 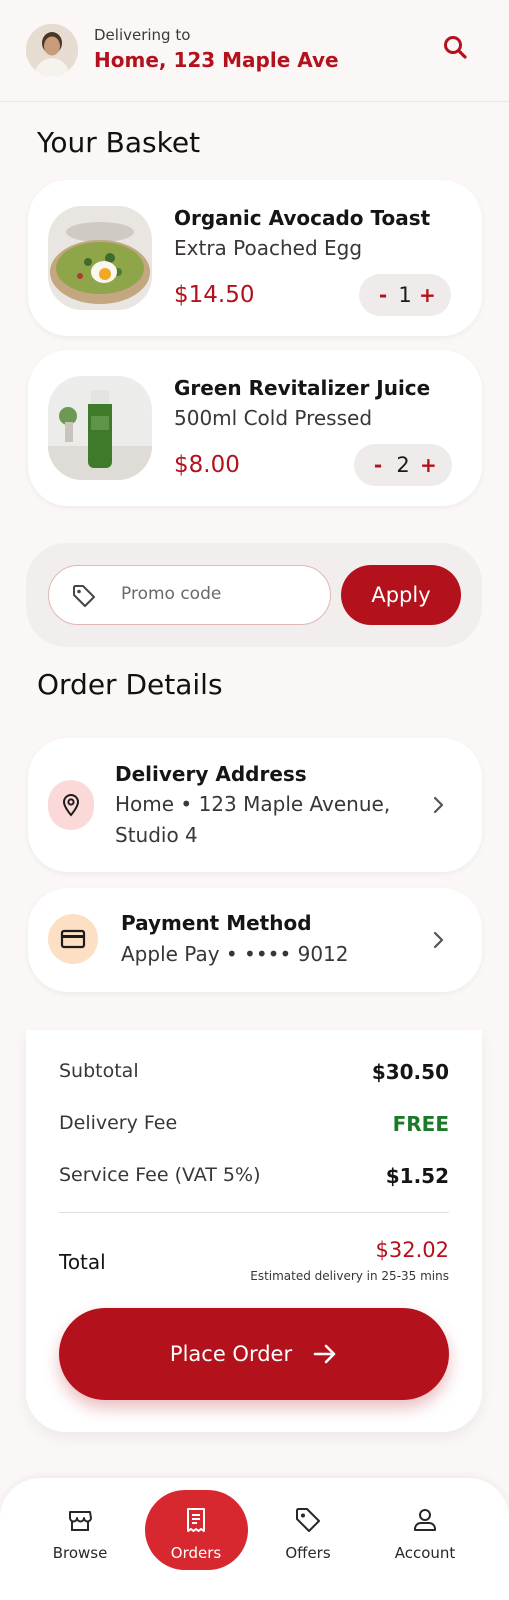 What do you see at coordinates (100, 428) in the screenshot?
I see `green-juice-image` at bounding box center [100, 428].